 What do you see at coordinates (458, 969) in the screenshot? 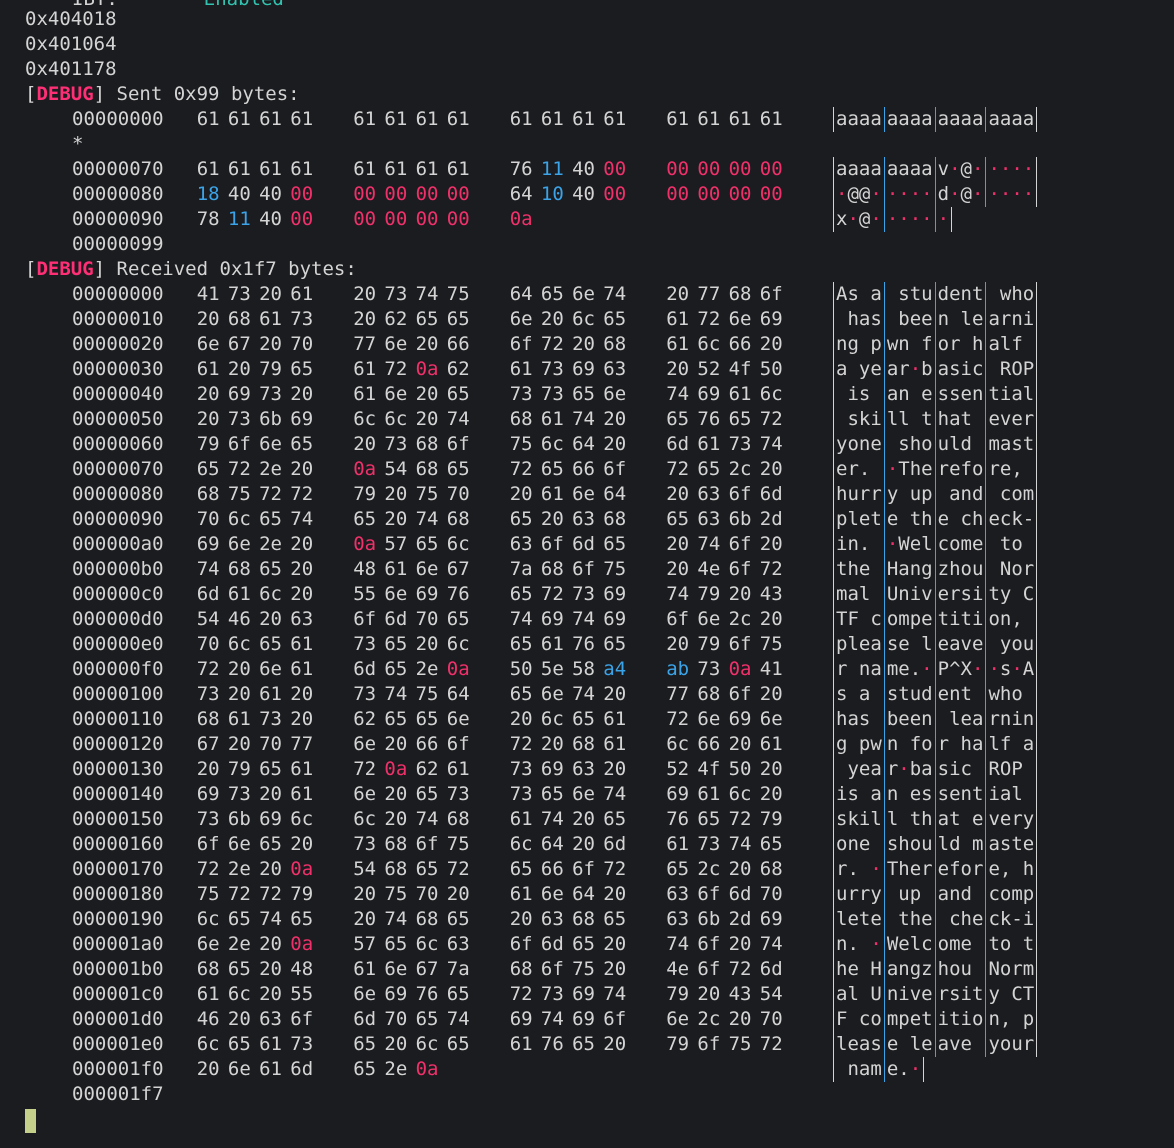
I see `hex-byte: 7a` at bounding box center [458, 969].